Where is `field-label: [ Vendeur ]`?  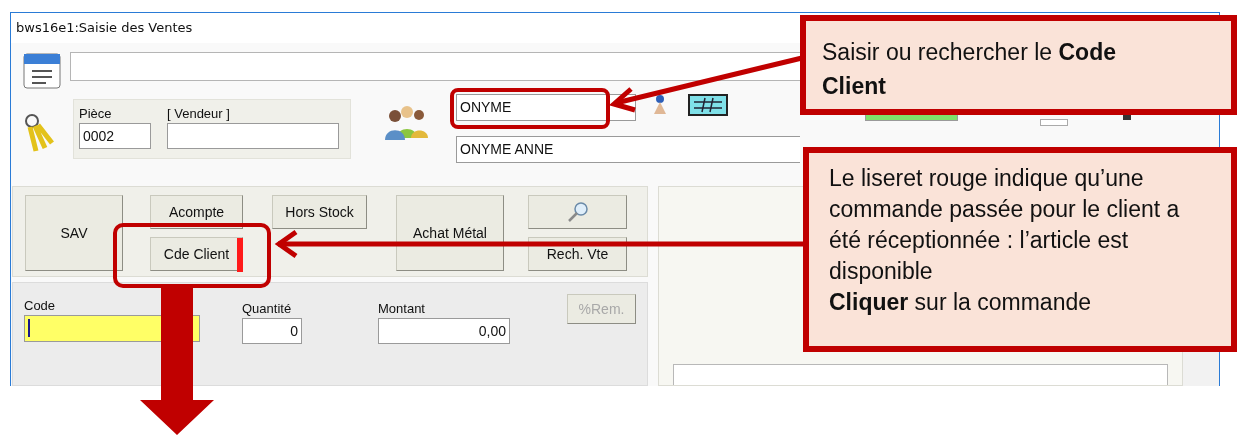 field-label: [ Vendeur ] is located at coordinates (199, 114).